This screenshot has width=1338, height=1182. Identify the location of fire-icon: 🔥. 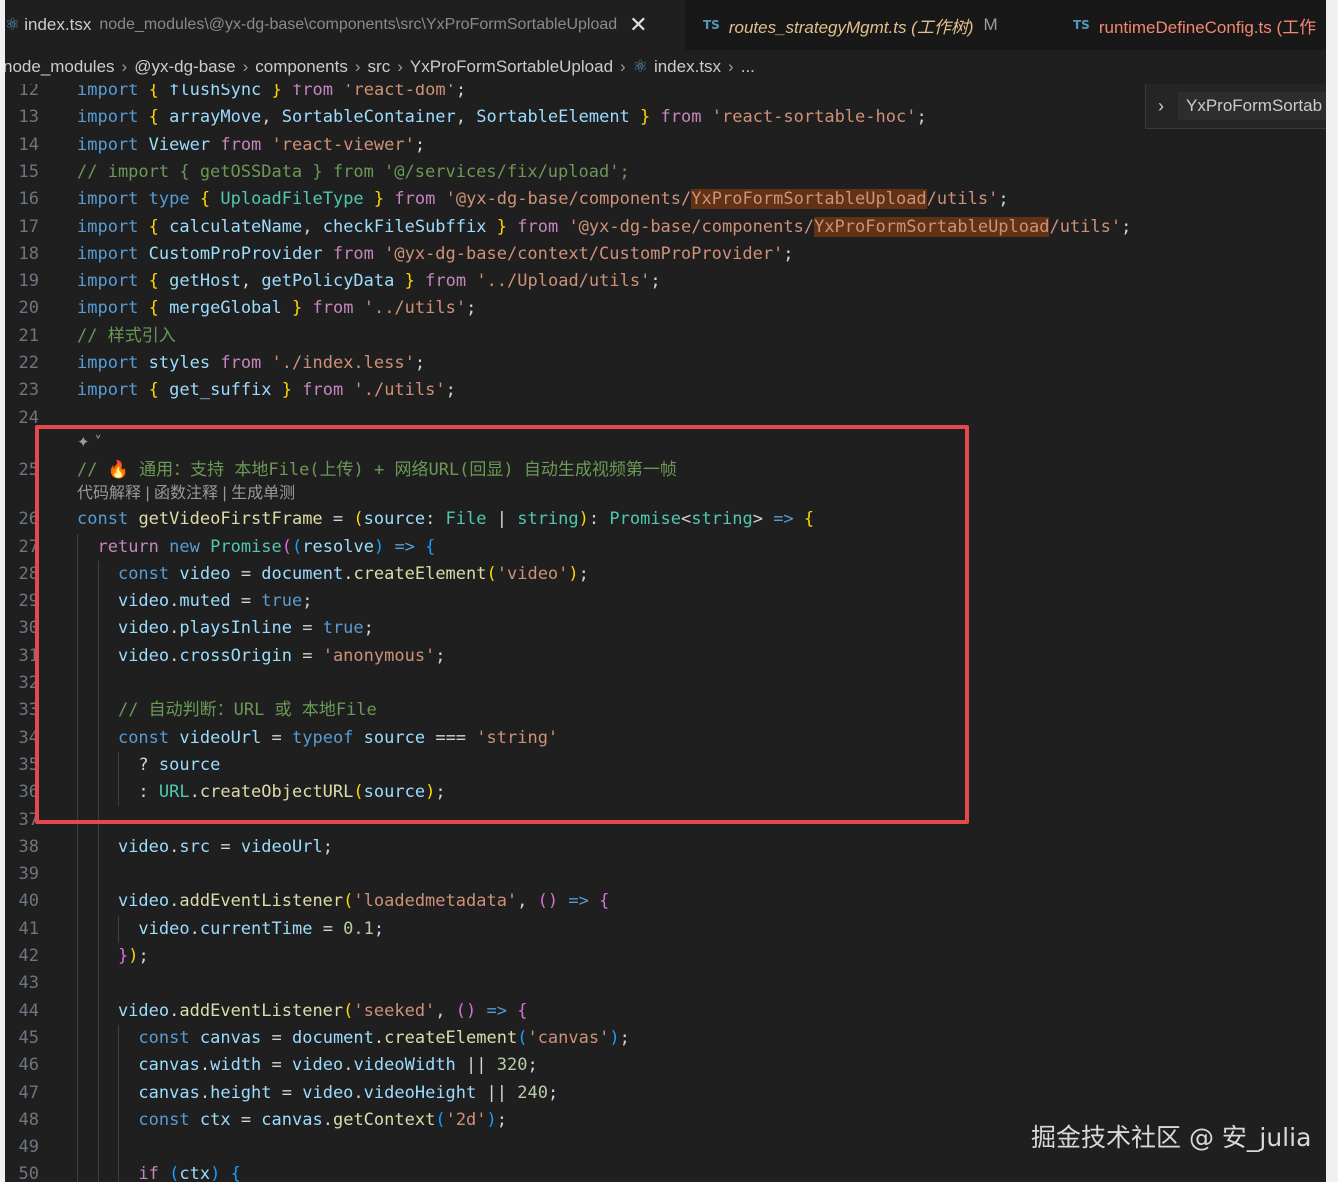
(118, 469).